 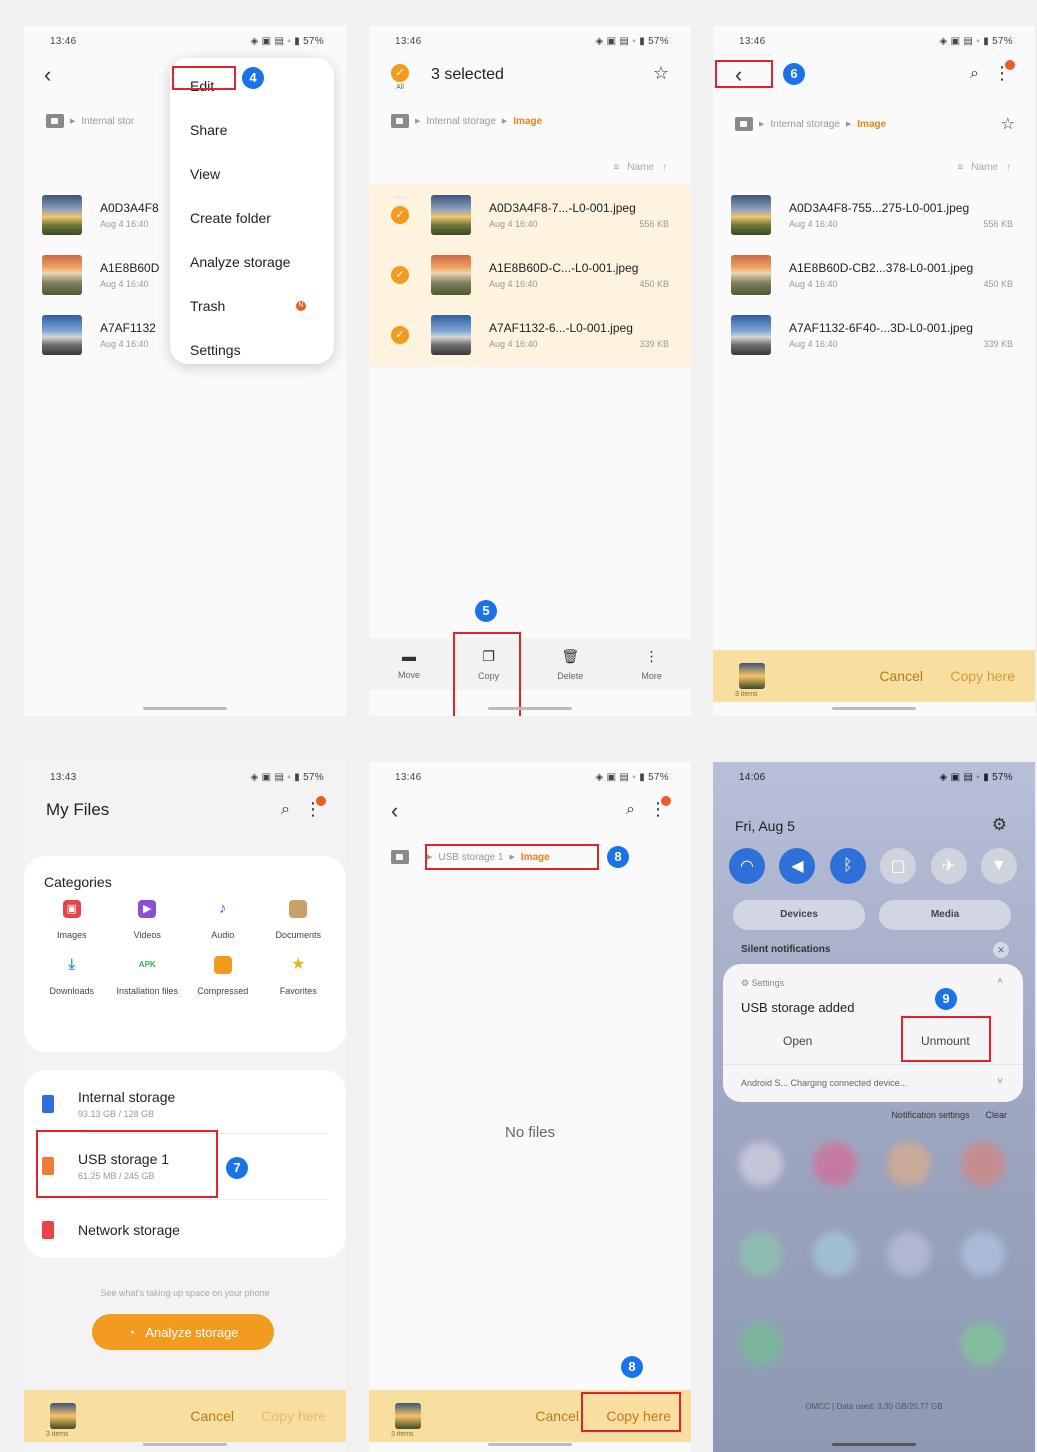 What do you see at coordinates (72, 976) in the screenshot?
I see `category-downloads: ⤓ Downloads` at bounding box center [72, 976].